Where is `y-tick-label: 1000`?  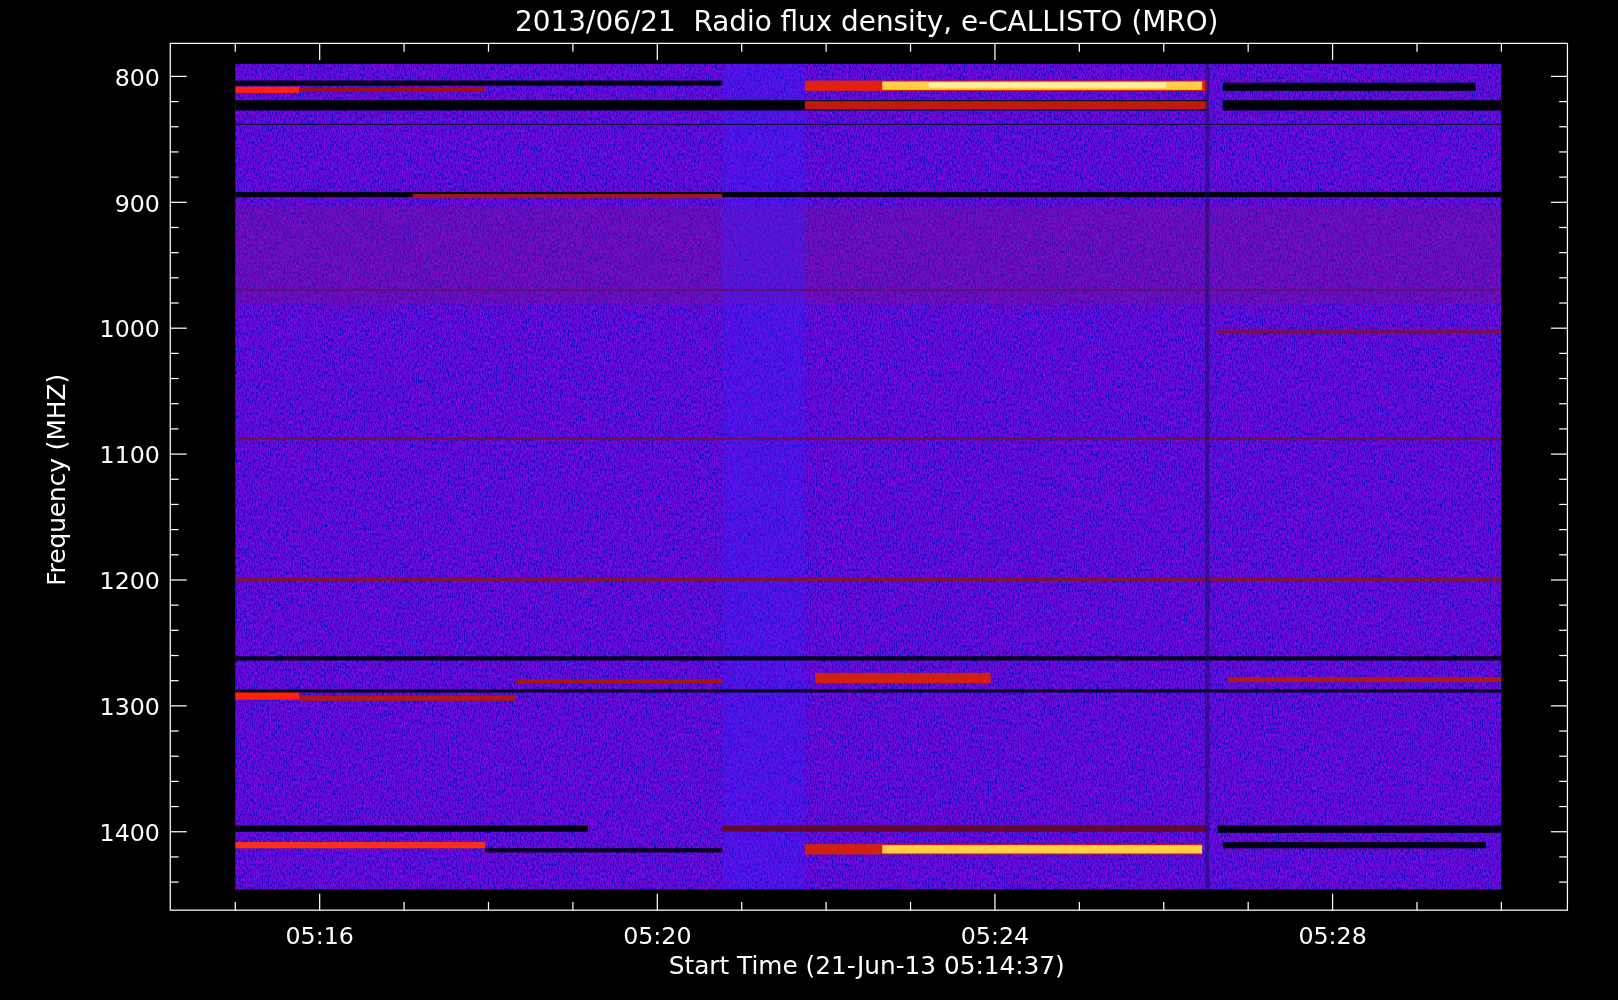
y-tick-label: 1000 is located at coordinates (129, 329).